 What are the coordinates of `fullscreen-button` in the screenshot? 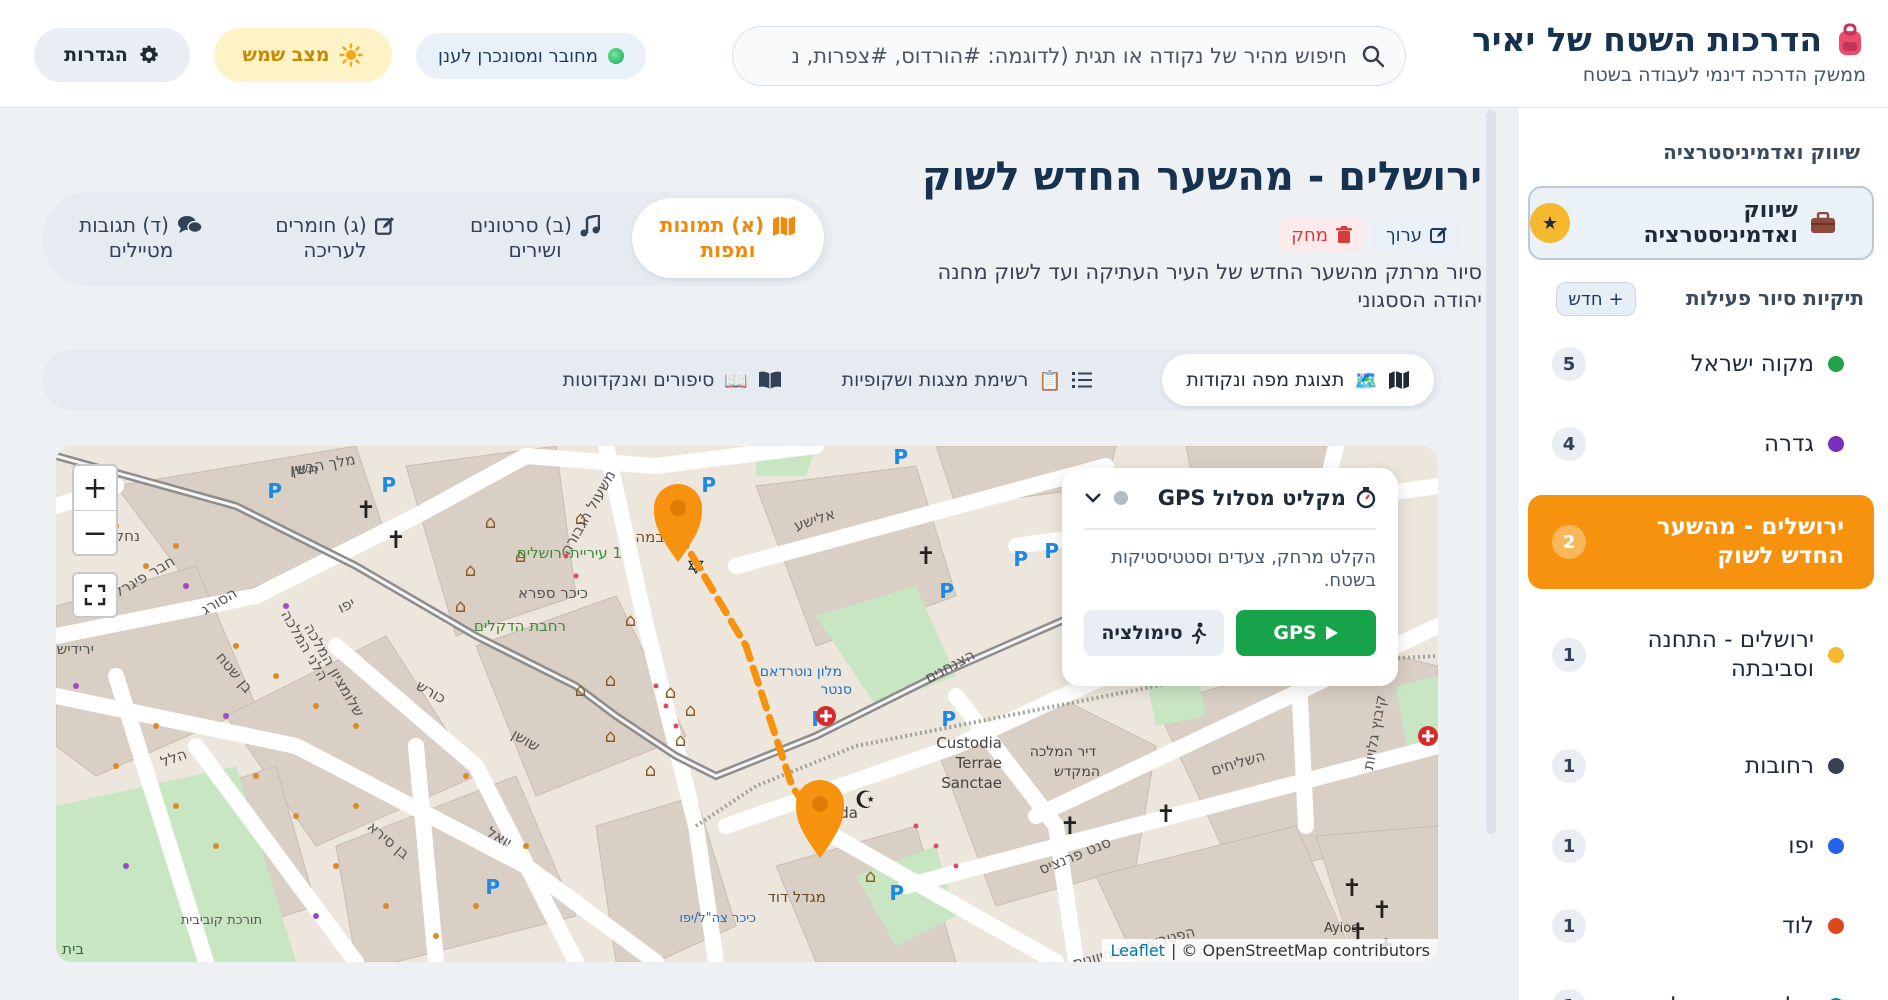 It's located at (95, 595).